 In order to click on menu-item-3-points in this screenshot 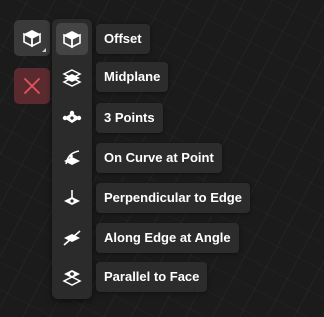, I will do `click(72, 118)`.